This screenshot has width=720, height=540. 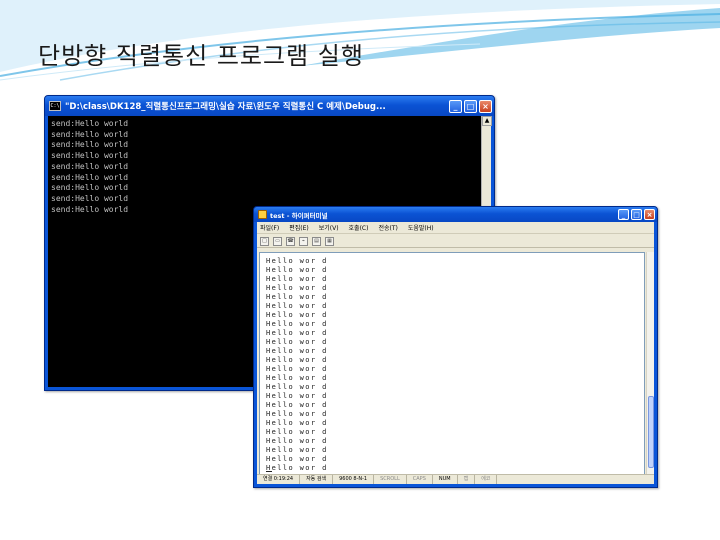 What do you see at coordinates (487, 121) in the screenshot?
I see `scroll-up-arrow-icon: ▲` at bounding box center [487, 121].